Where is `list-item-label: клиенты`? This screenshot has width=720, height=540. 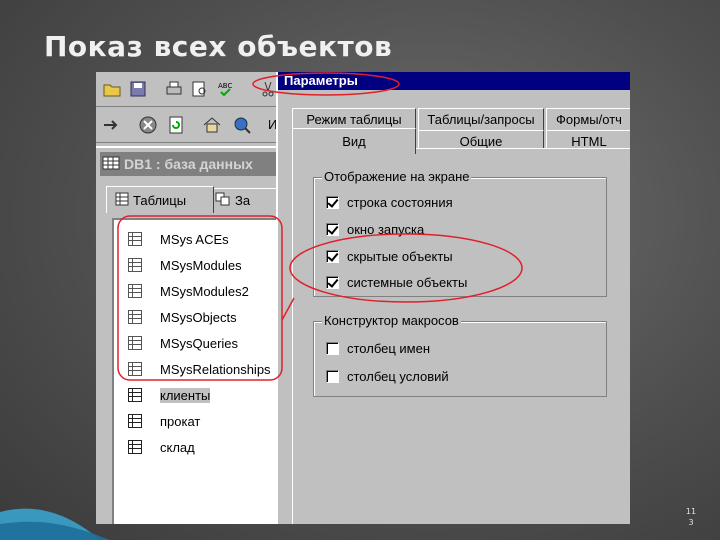
list-item-label: клиенты is located at coordinates (185, 395).